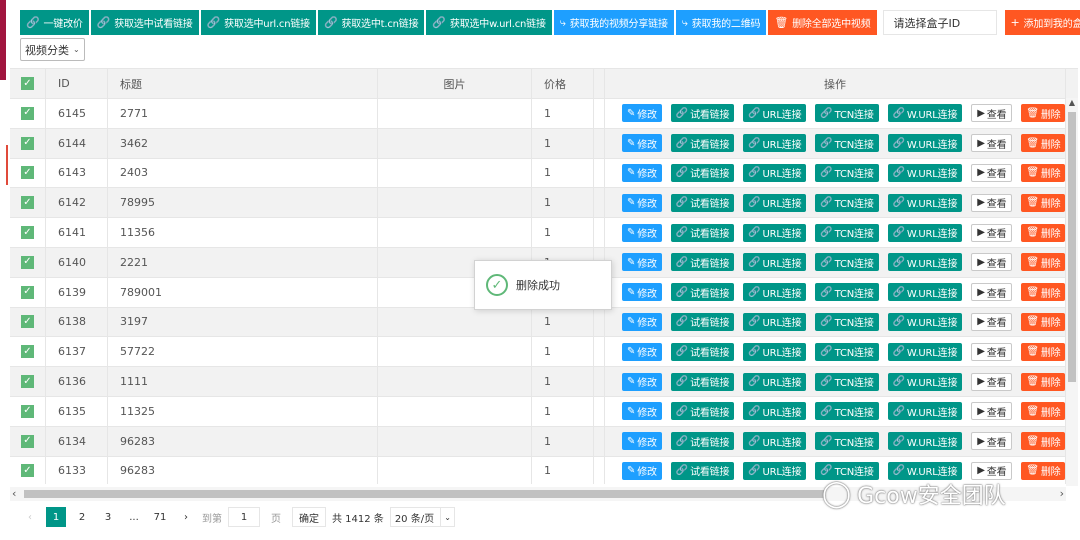 The image size is (1080, 540). Describe the element at coordinates (939, 22) in the screenshot. I see `box-id-select: 请选择盒子ID` at that location.